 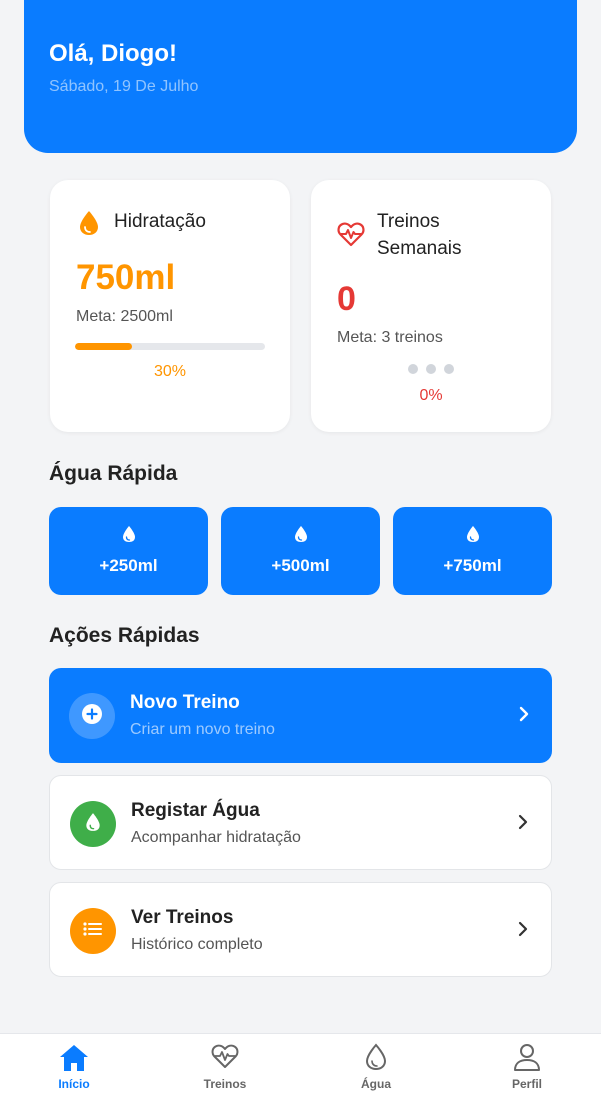 I want to click on hydration-progress-bar, so click(x=170, y=346).